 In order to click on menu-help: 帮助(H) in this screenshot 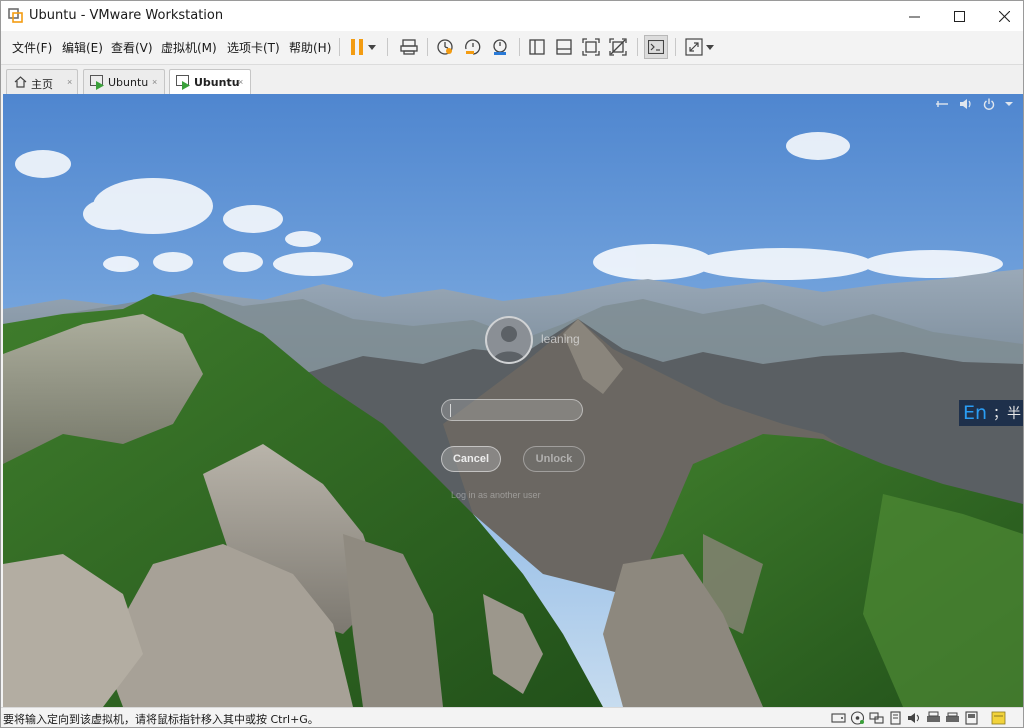, I will do `click(310, 47)`.